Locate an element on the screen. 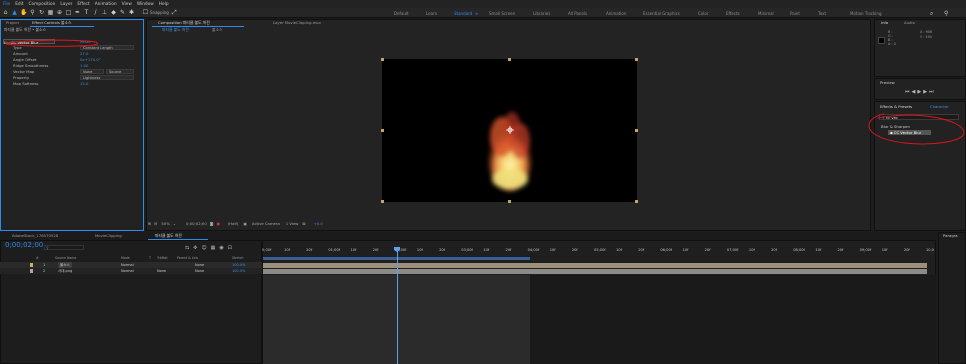  layer-mode: Normal is located at coordinates (127, 271).